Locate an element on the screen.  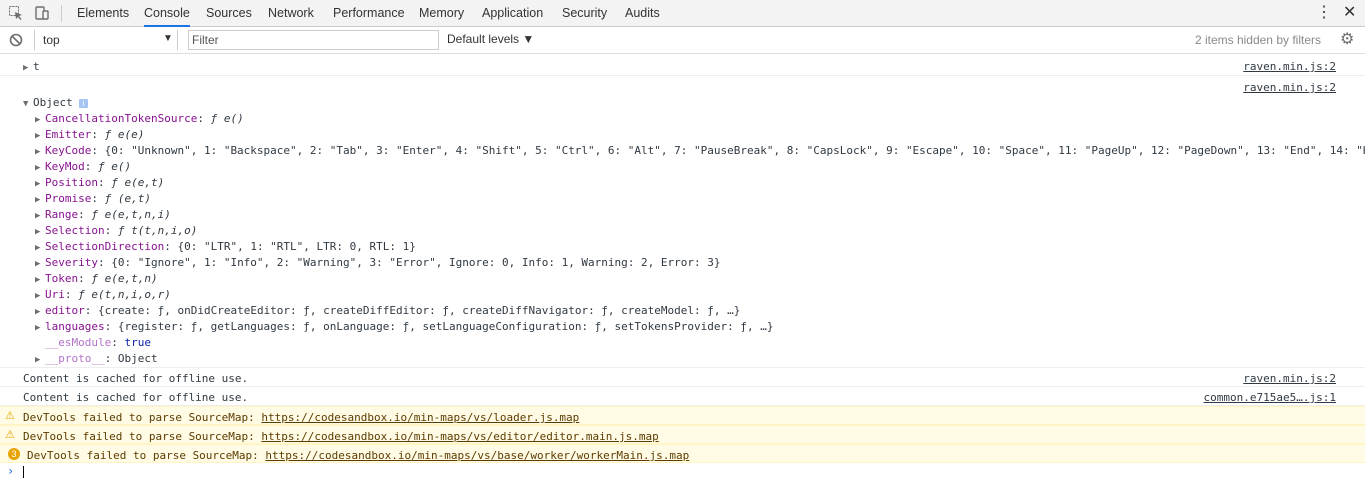
tab-application: Application is located at coordinates (512, 13).